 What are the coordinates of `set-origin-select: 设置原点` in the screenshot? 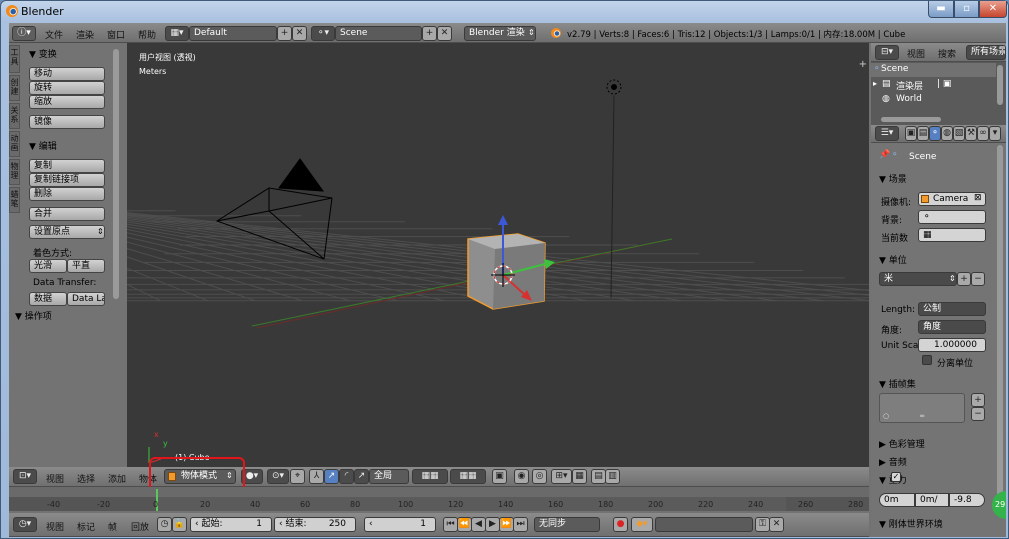 It's located at (67, 232).